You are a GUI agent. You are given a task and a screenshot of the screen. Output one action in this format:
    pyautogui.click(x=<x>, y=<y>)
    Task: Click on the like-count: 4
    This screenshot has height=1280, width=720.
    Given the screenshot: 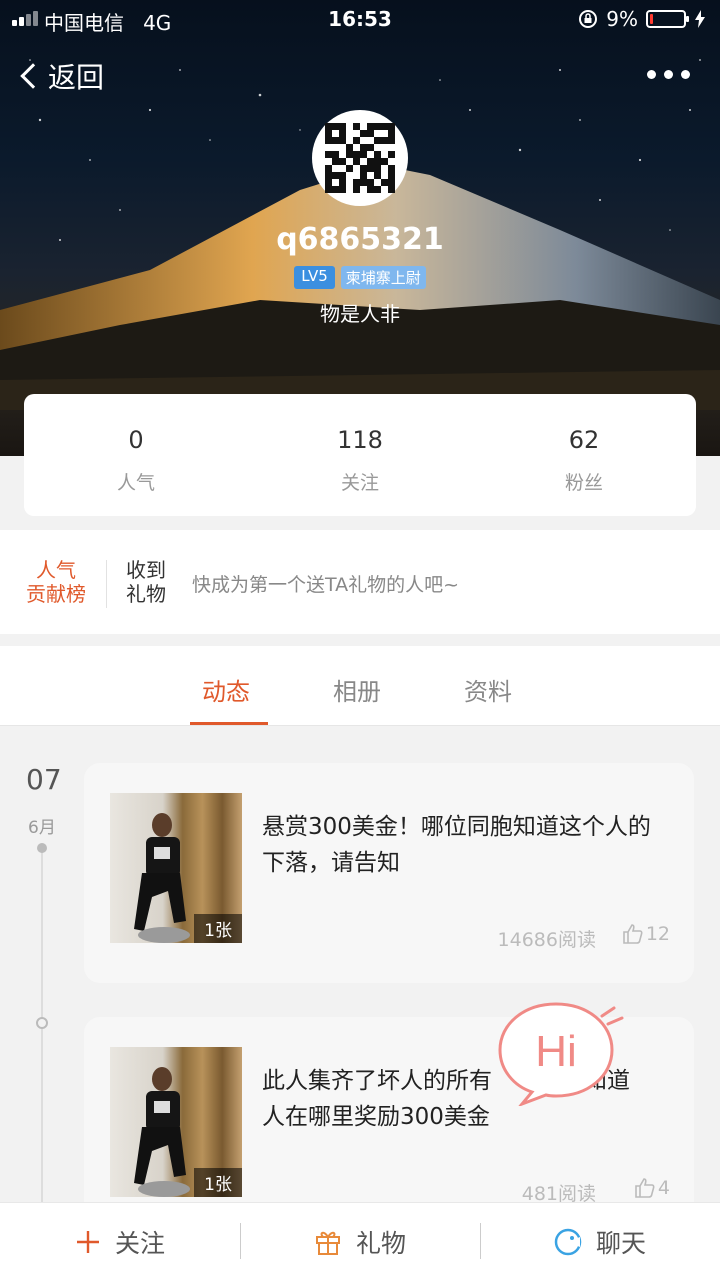 What is the action you would take?
    pyautogui.click(x=663, y=1188)
    